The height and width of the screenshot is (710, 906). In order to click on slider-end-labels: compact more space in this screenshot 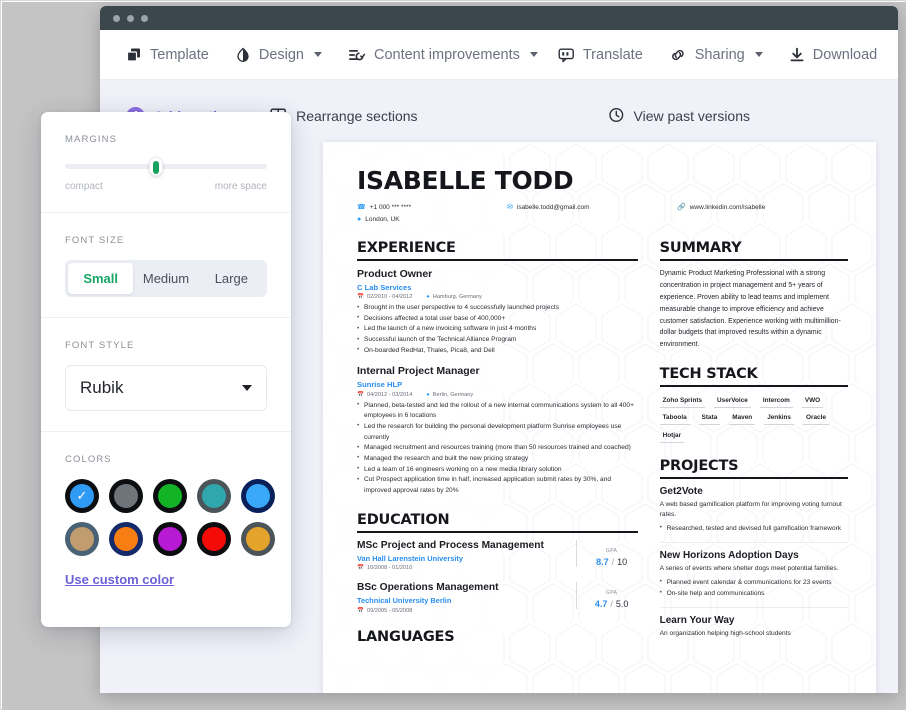, I will do `click(166, 186)`.